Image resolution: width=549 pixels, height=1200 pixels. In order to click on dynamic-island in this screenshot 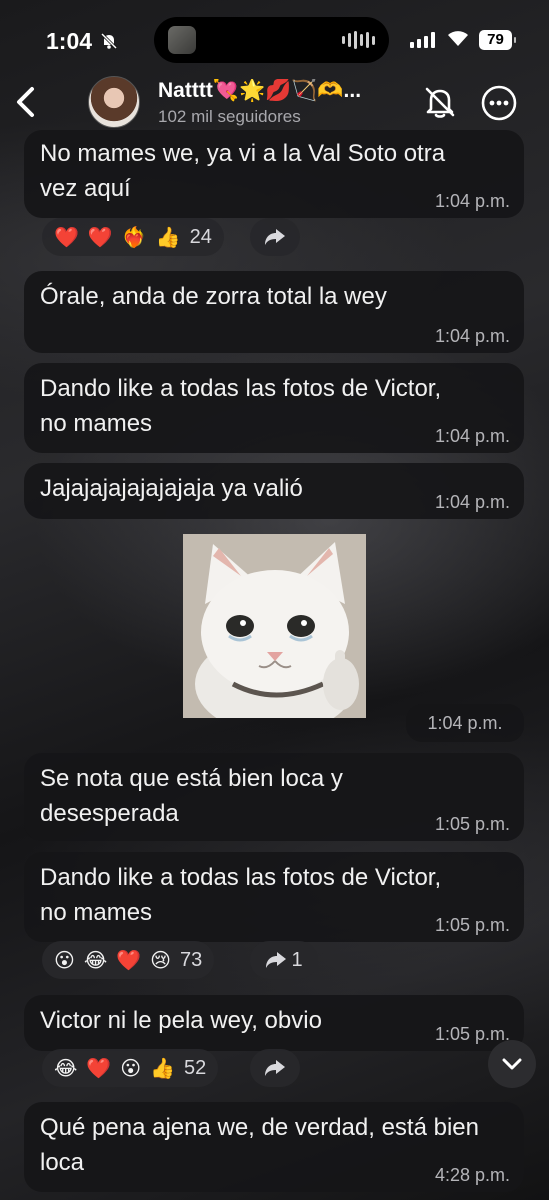, I will do `click(271, 40)`.